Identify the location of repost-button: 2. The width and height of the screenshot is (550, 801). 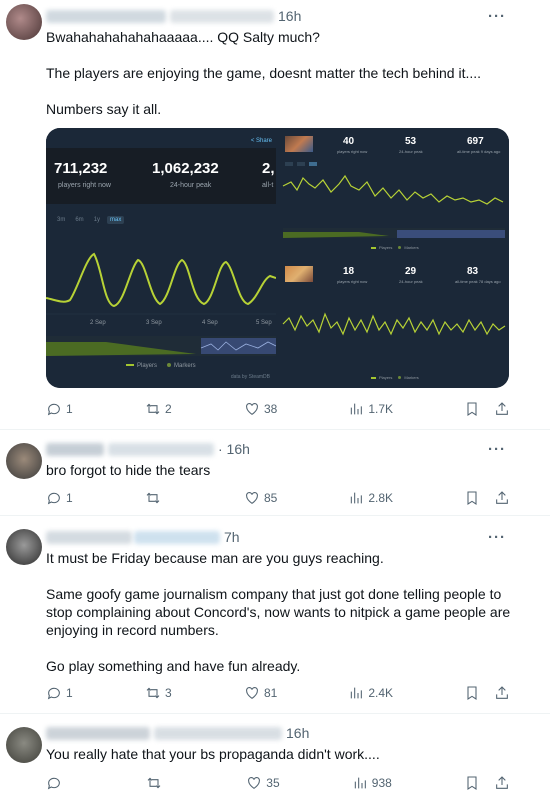
(159, 409).